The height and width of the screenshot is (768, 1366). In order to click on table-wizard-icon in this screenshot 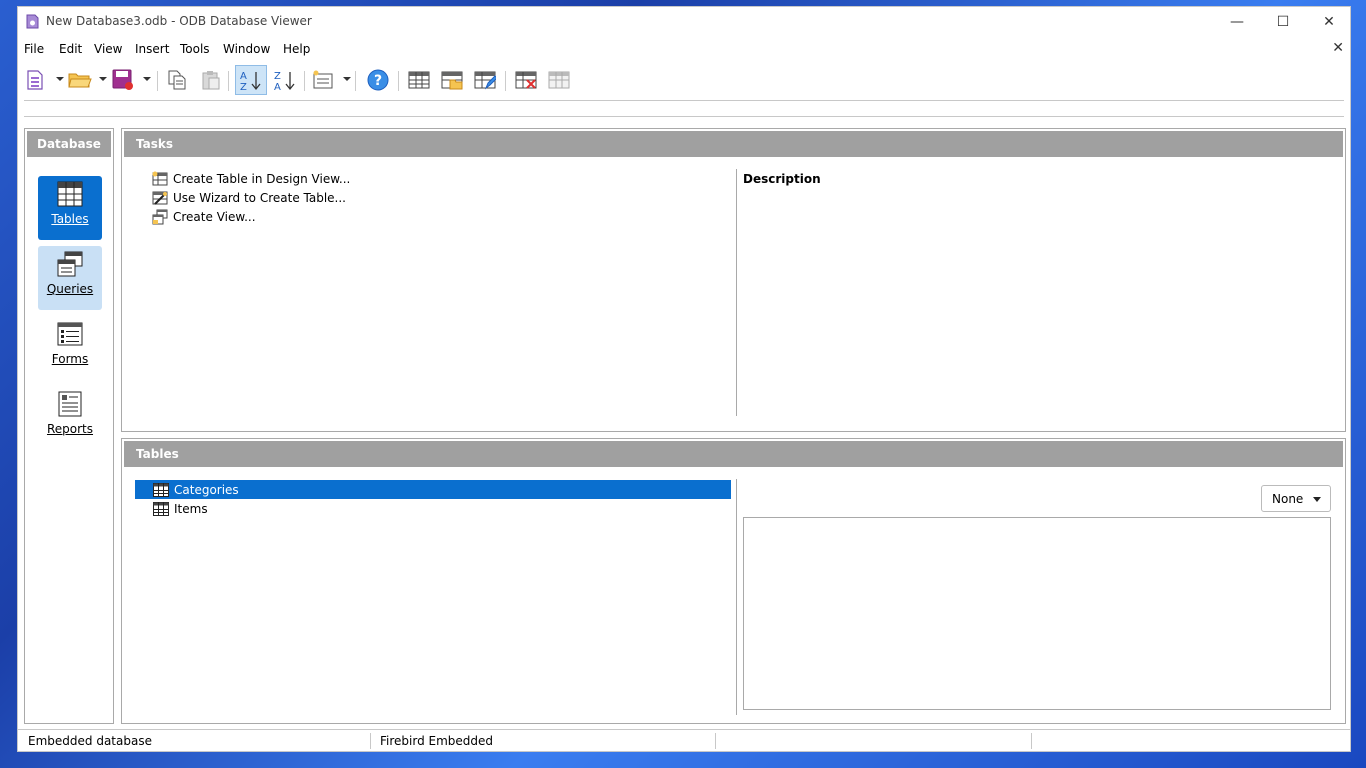, I will do `click(160, 198)`.